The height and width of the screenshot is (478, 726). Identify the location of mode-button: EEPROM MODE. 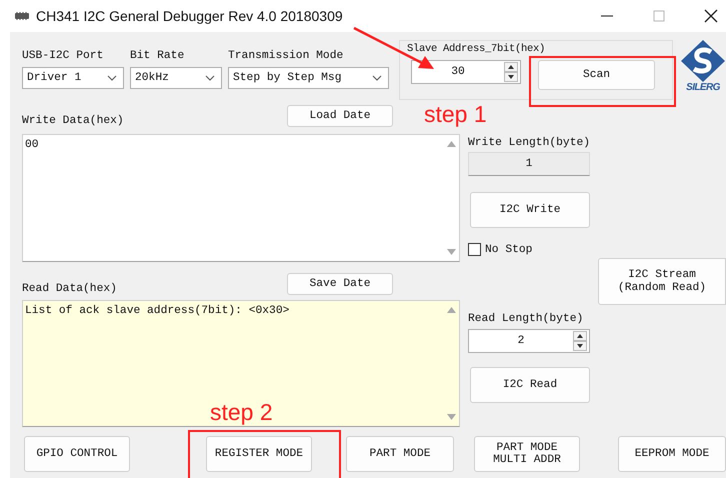
(672, 454).